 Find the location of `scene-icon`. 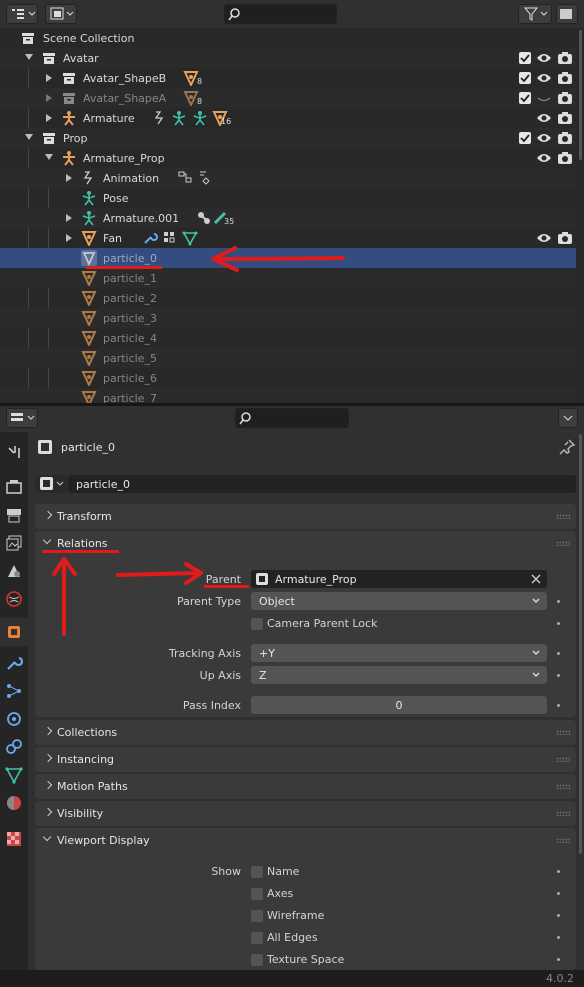

scene-icon is located at coordinates (14, 571).